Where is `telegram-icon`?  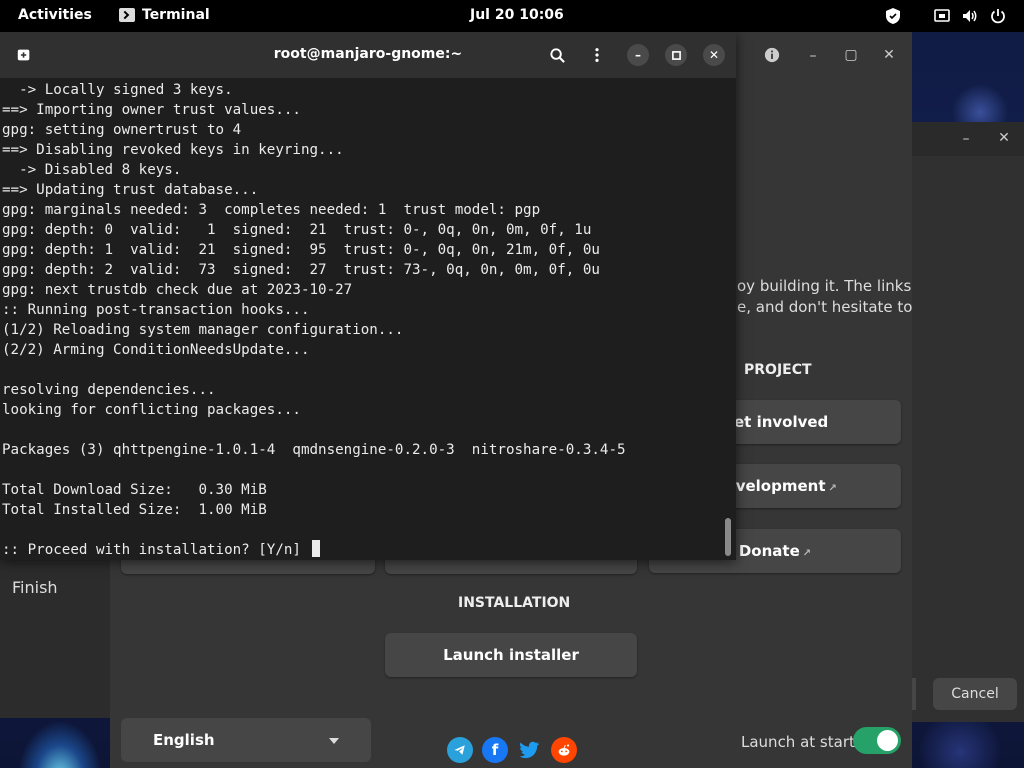 telegram-icon is located at coordinates (460, 750).